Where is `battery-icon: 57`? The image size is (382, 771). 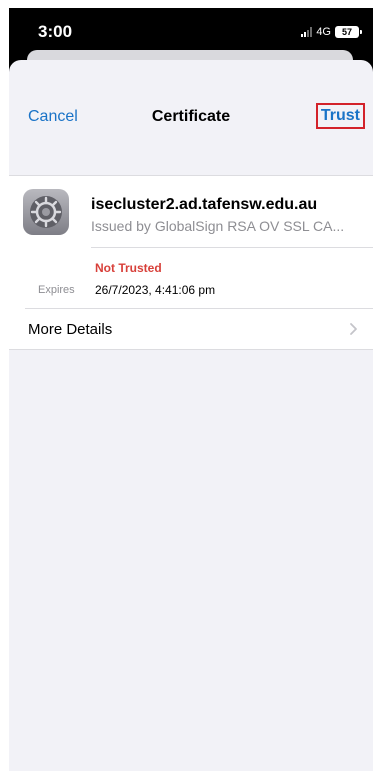 battery-icon: 57 is located at coordinates (348, 32).